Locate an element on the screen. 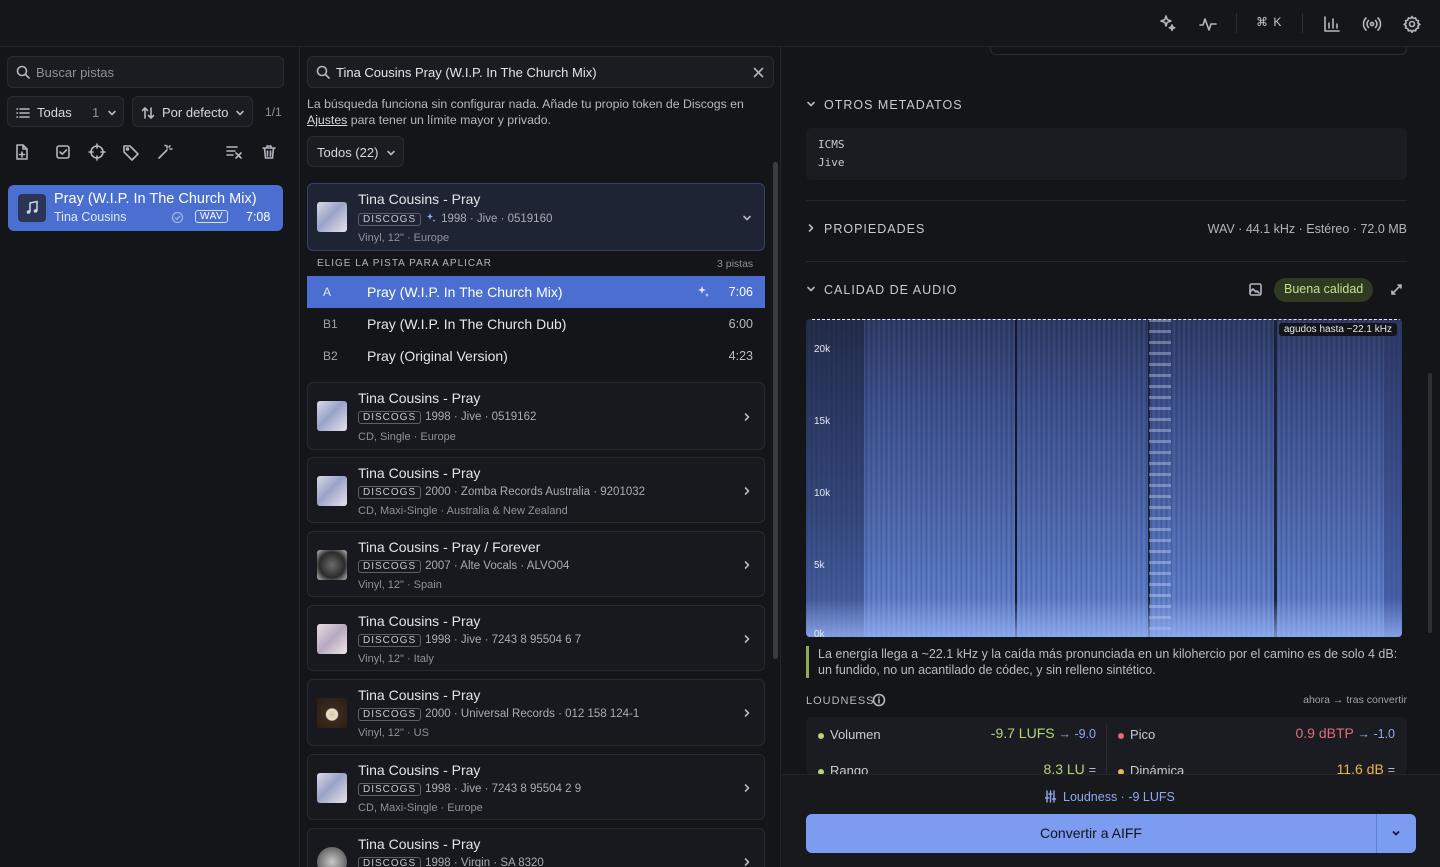 This screenshot has height=867, width=1440. spectrogram-outro-region is located at coordinates (1393, 478).